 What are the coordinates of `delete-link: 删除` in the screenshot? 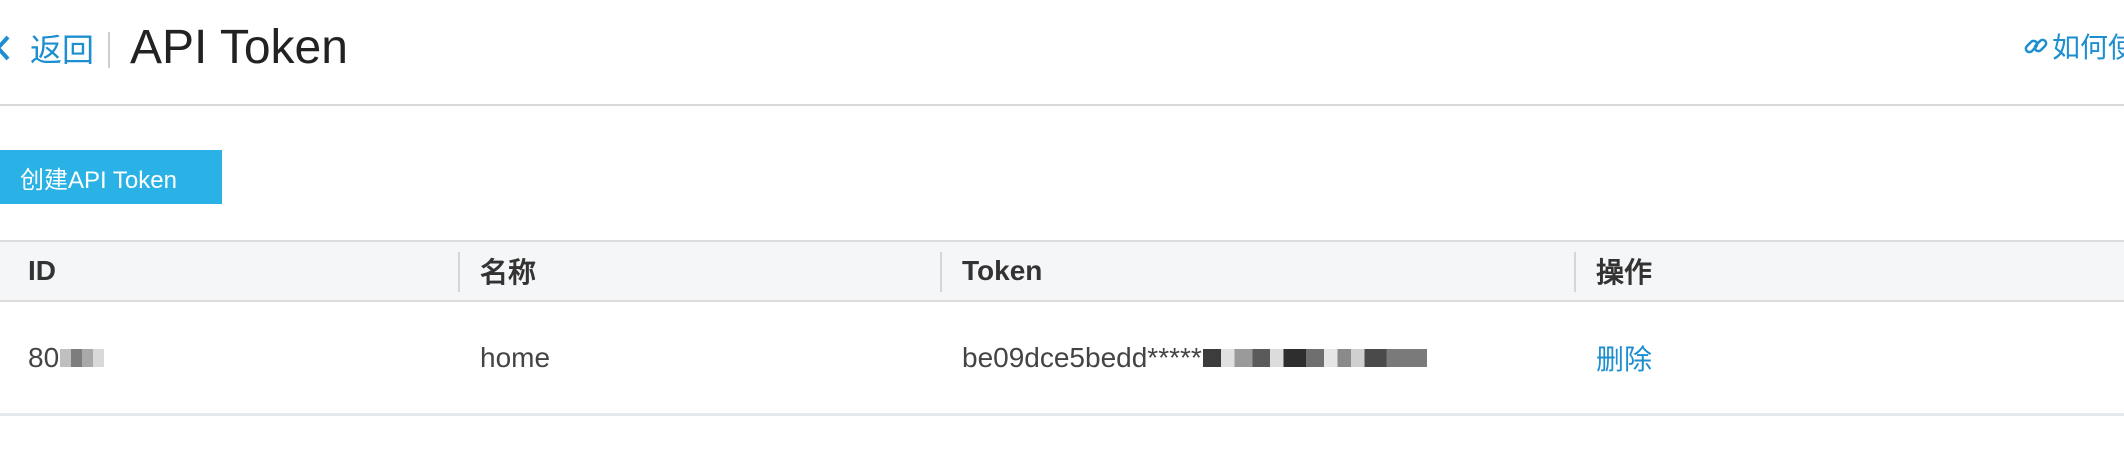 It's located at (1624, 358).